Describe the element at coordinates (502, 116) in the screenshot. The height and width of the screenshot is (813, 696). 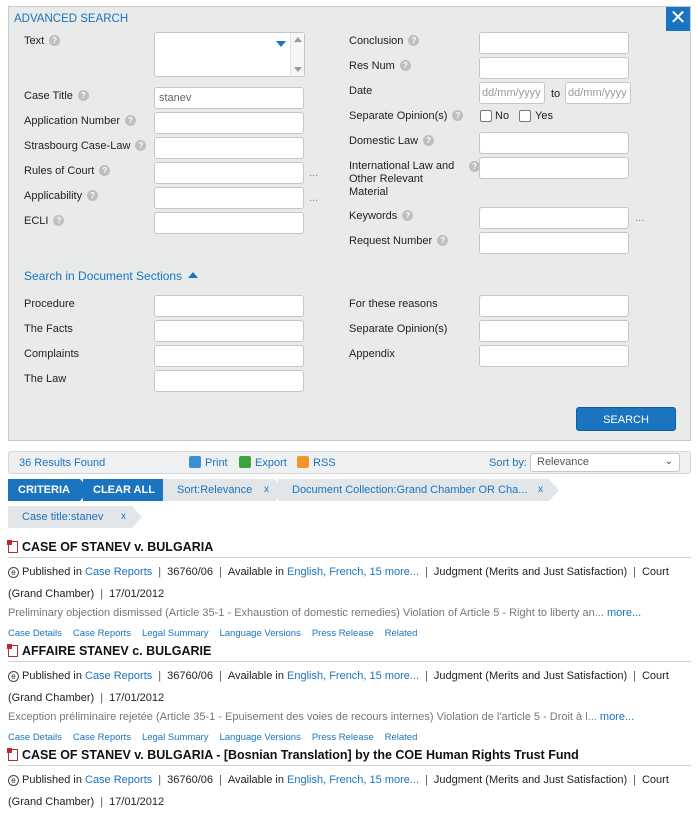
I see `separate-opinion-no-label: No` at that location.